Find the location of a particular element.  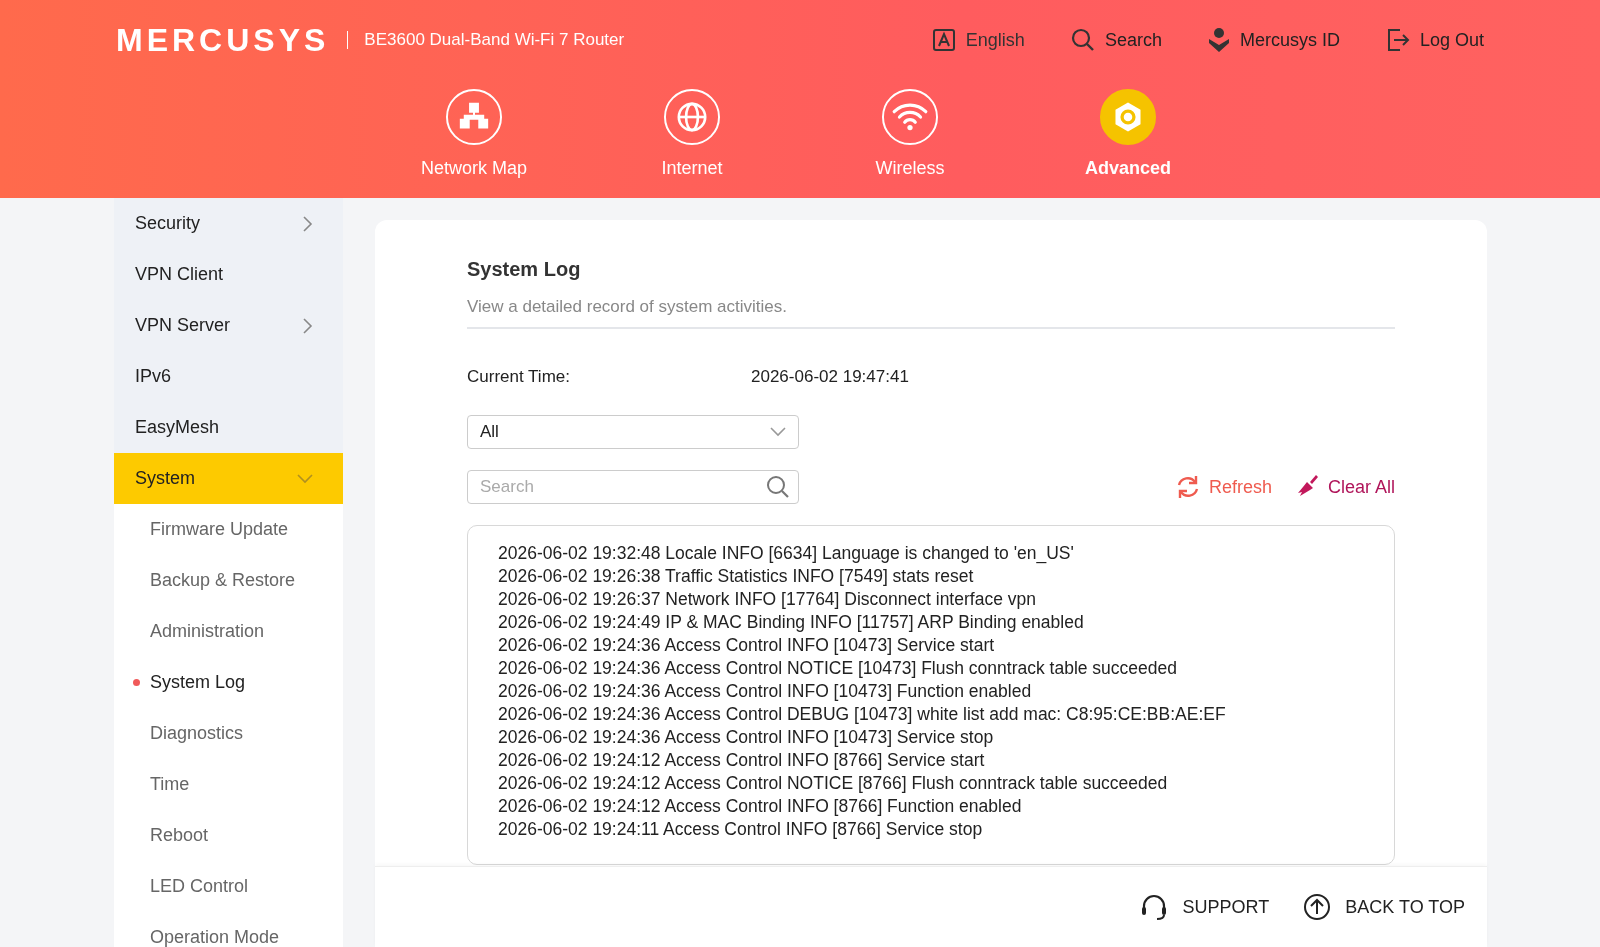

log-line: 2026-06-02 19:24:11 Access Control INFO [8766] Service stop is located at coordinates (741, 829).